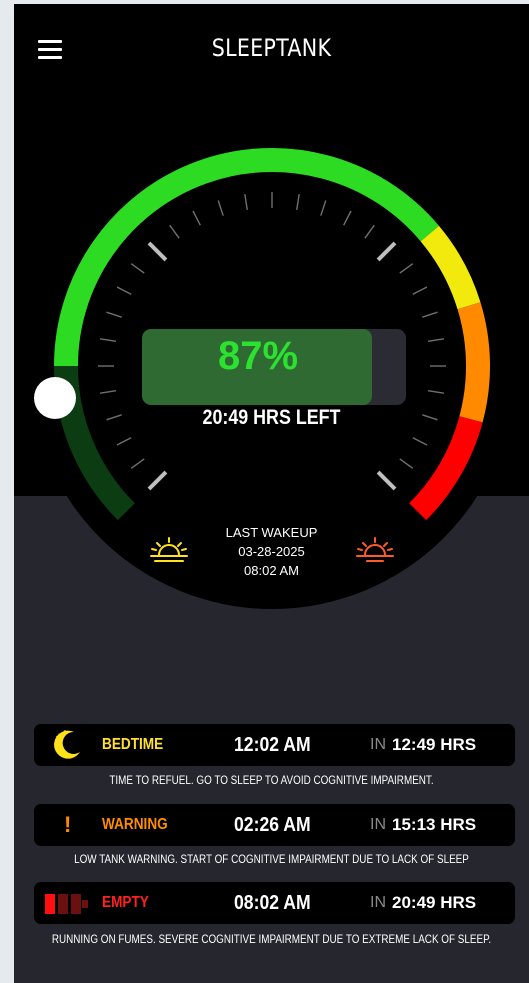  Describe the element at coordinates (271, 570) in the screenshot. I see `last-wakeup-time: 08:02 AM` at that location.